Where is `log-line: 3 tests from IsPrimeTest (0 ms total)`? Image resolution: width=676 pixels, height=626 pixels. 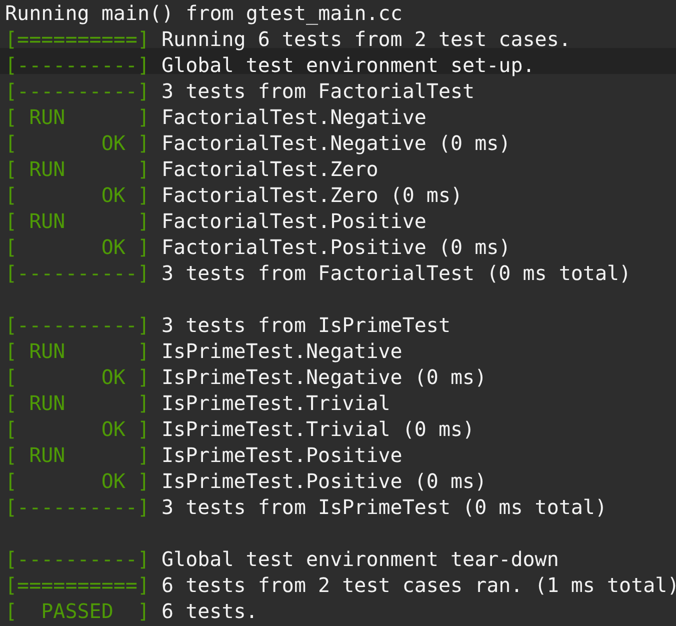 log-line: 3 tests from IsPrimeTest (0 ms total) is located at coordinates (385, 507).